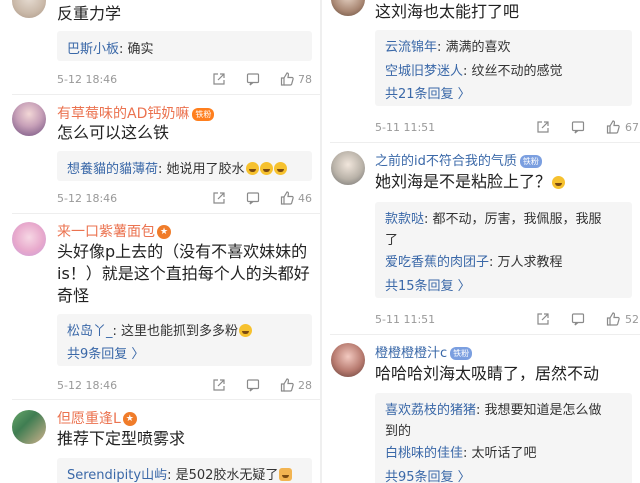  I want to click on reply-line: 白桃味的佳佳: 太听话了吧, so click(461, 451).